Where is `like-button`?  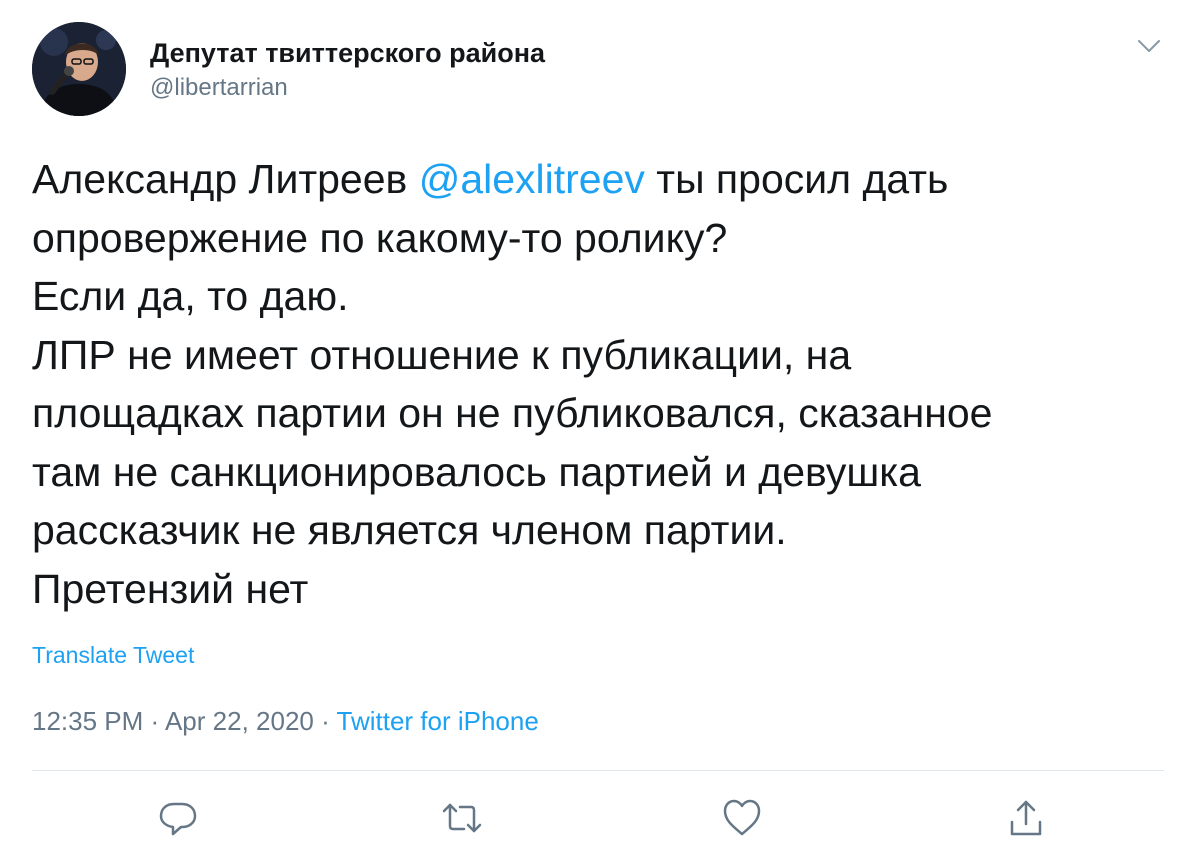 like-button is located at coordinates (742, 818).